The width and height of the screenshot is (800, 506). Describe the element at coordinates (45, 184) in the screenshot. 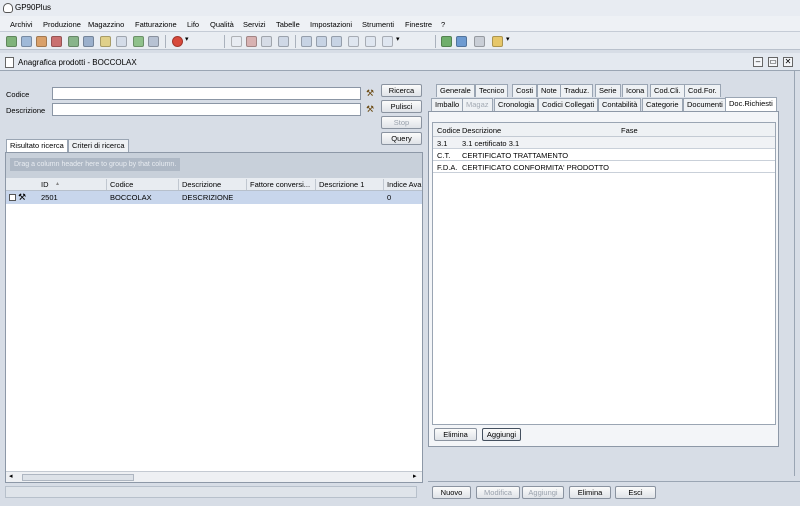

I see `column-id: ID` at that location.